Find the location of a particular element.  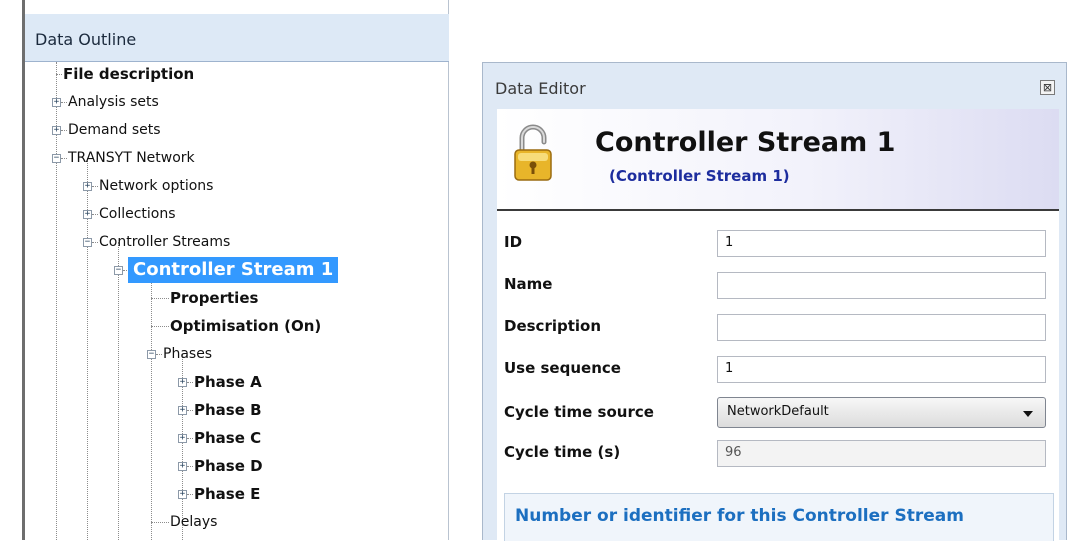

tree-item-file-description: File description is located at coordinates (128, 74).